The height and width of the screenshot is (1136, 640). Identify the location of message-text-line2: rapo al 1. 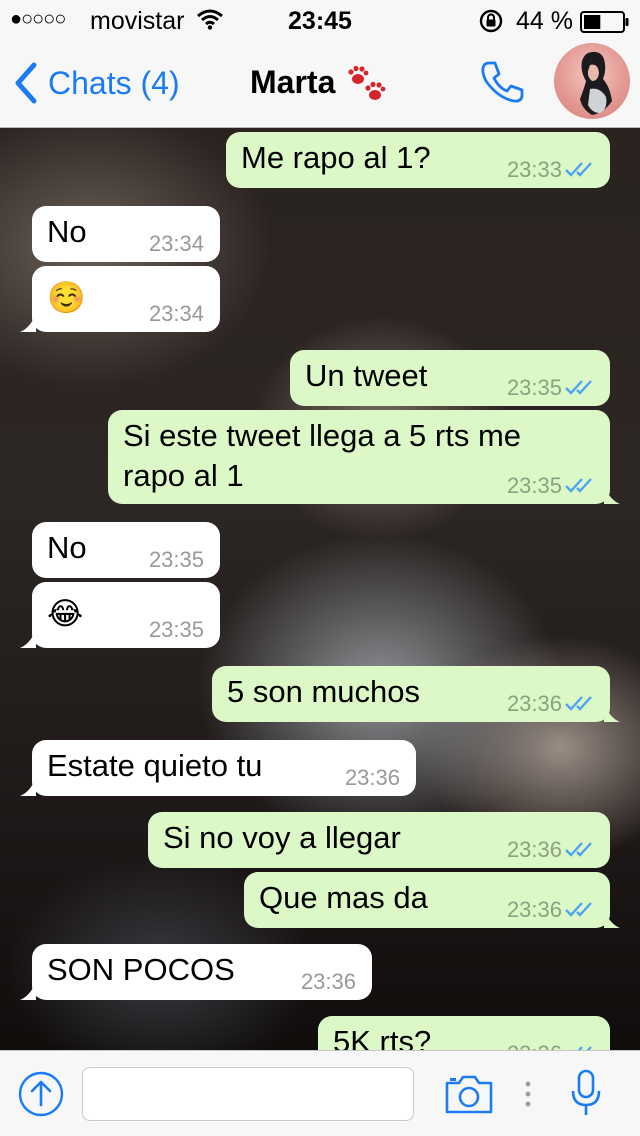
(183, 475).